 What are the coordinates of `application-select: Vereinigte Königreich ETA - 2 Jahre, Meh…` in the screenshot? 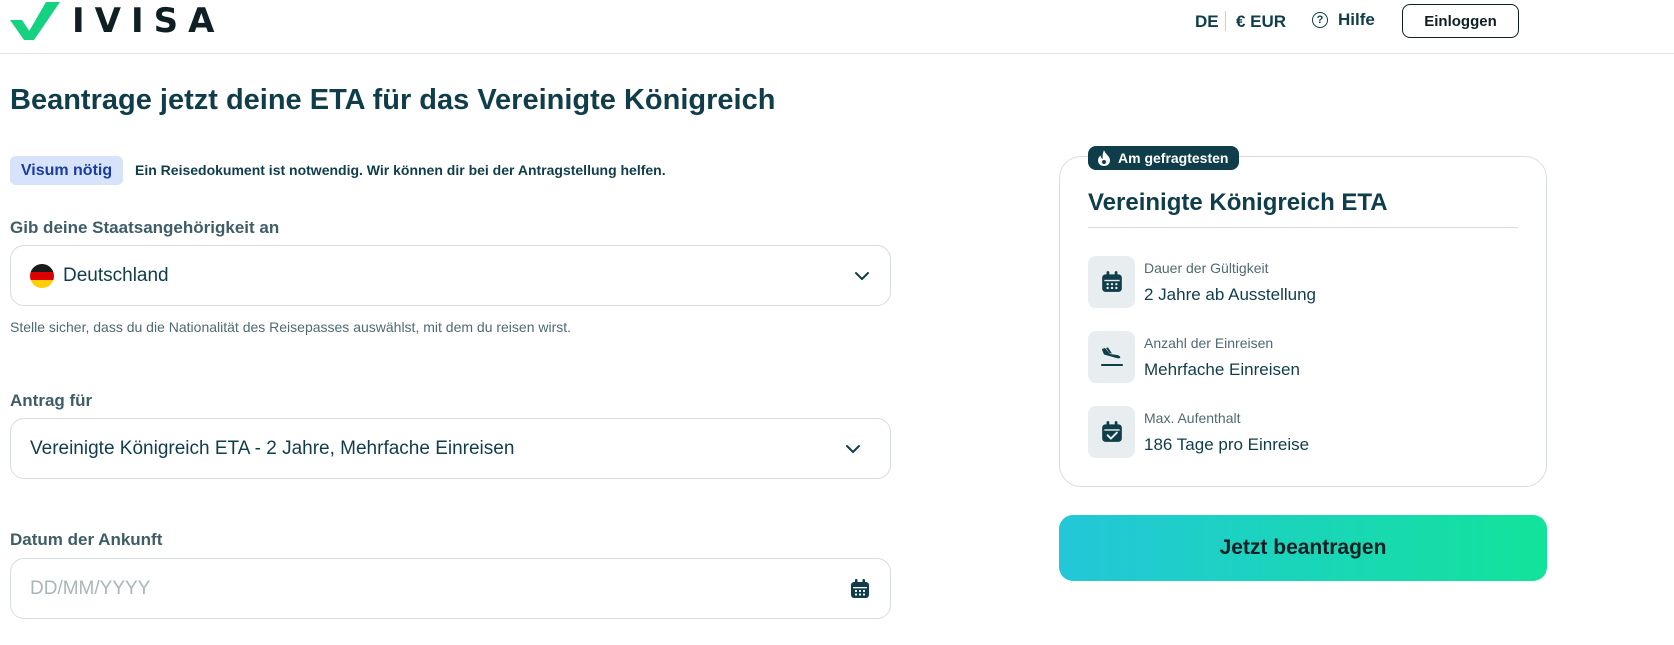 It's located at (450, 448).